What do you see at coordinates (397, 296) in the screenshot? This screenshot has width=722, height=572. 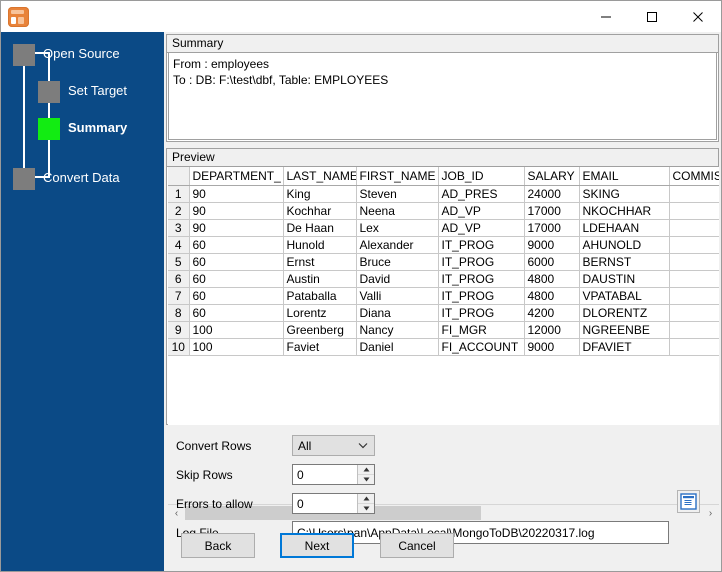 I see `grid-cell: Valli` at bounding box center [397, 296].